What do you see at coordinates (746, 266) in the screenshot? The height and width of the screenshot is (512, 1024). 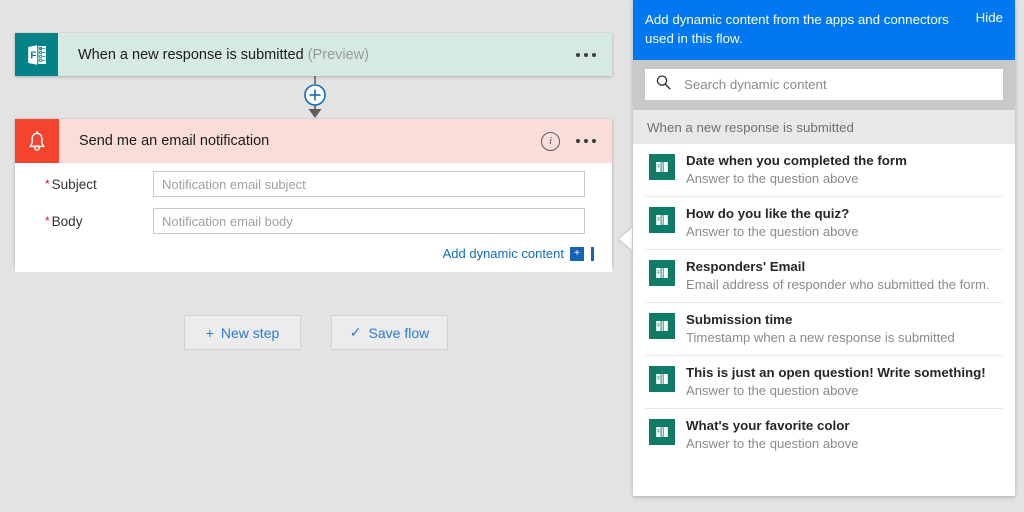 I see `dynamic-content-item-title: Responders' Email` at bounding box center [746, 266].